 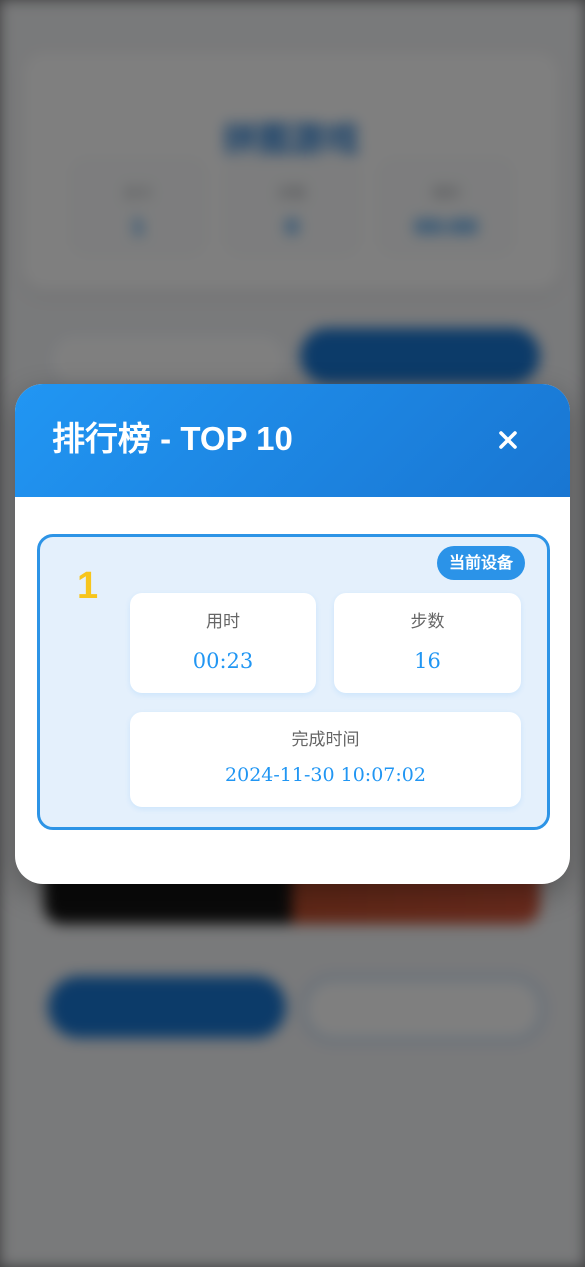 What do you see at coordinates (325, 775) in the screenshot?
I see `completed-time-value: 2024-11-30 10:07:02` at bounding box center [325, 775].